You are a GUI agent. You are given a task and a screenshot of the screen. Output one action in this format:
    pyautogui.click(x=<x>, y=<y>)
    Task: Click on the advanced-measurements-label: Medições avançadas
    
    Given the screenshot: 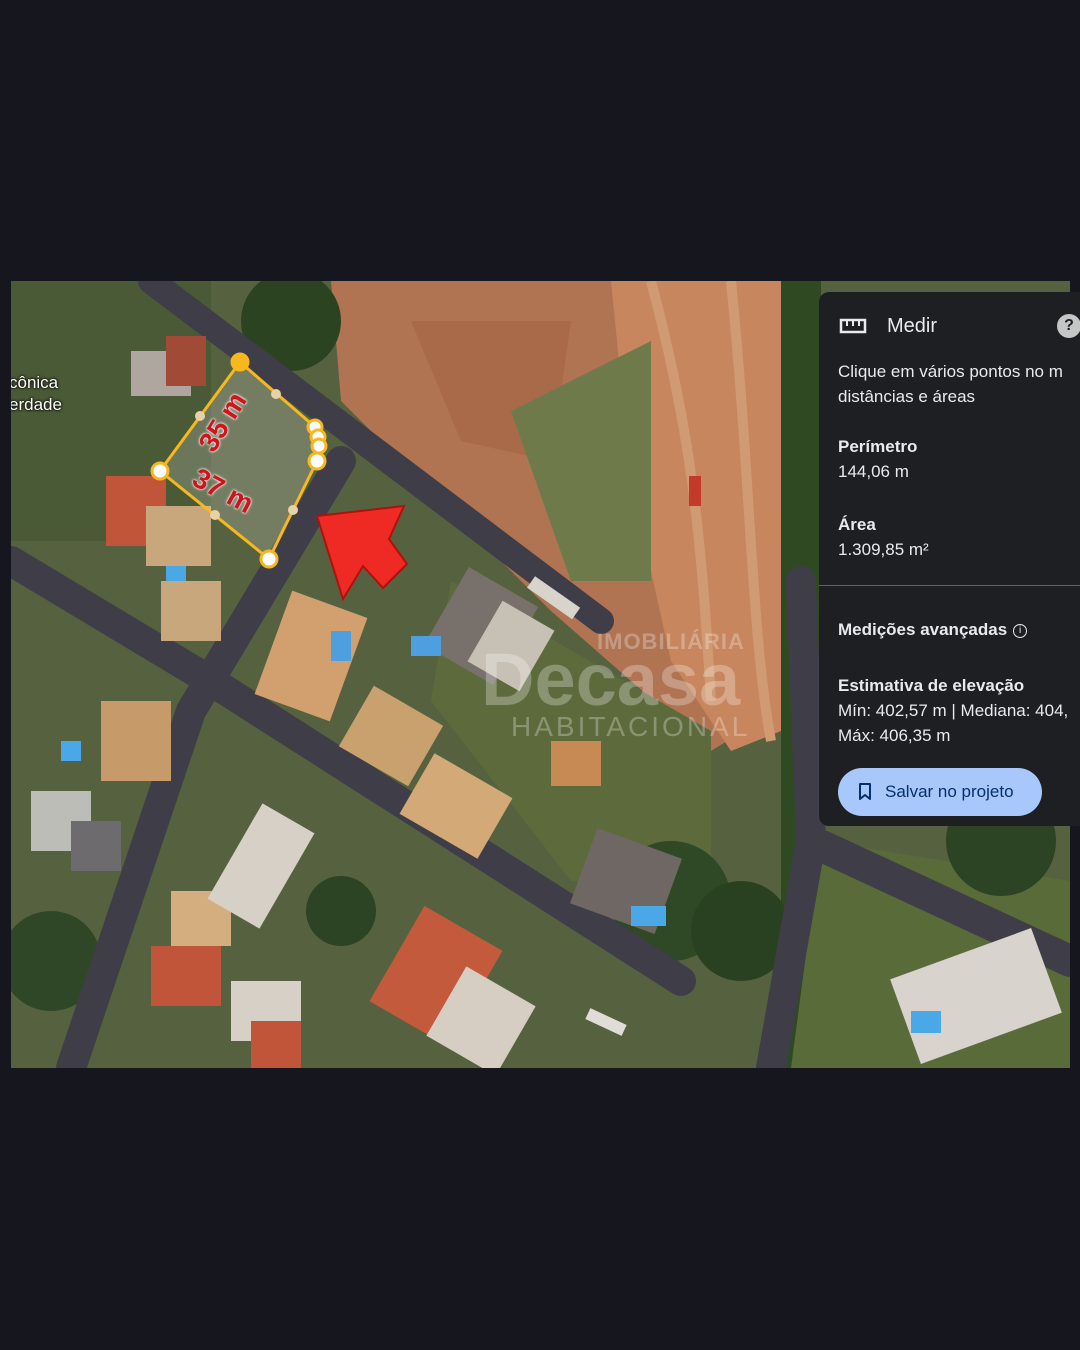 What is the action you would take?
    pyautogui.click(x=923, y=629)
    